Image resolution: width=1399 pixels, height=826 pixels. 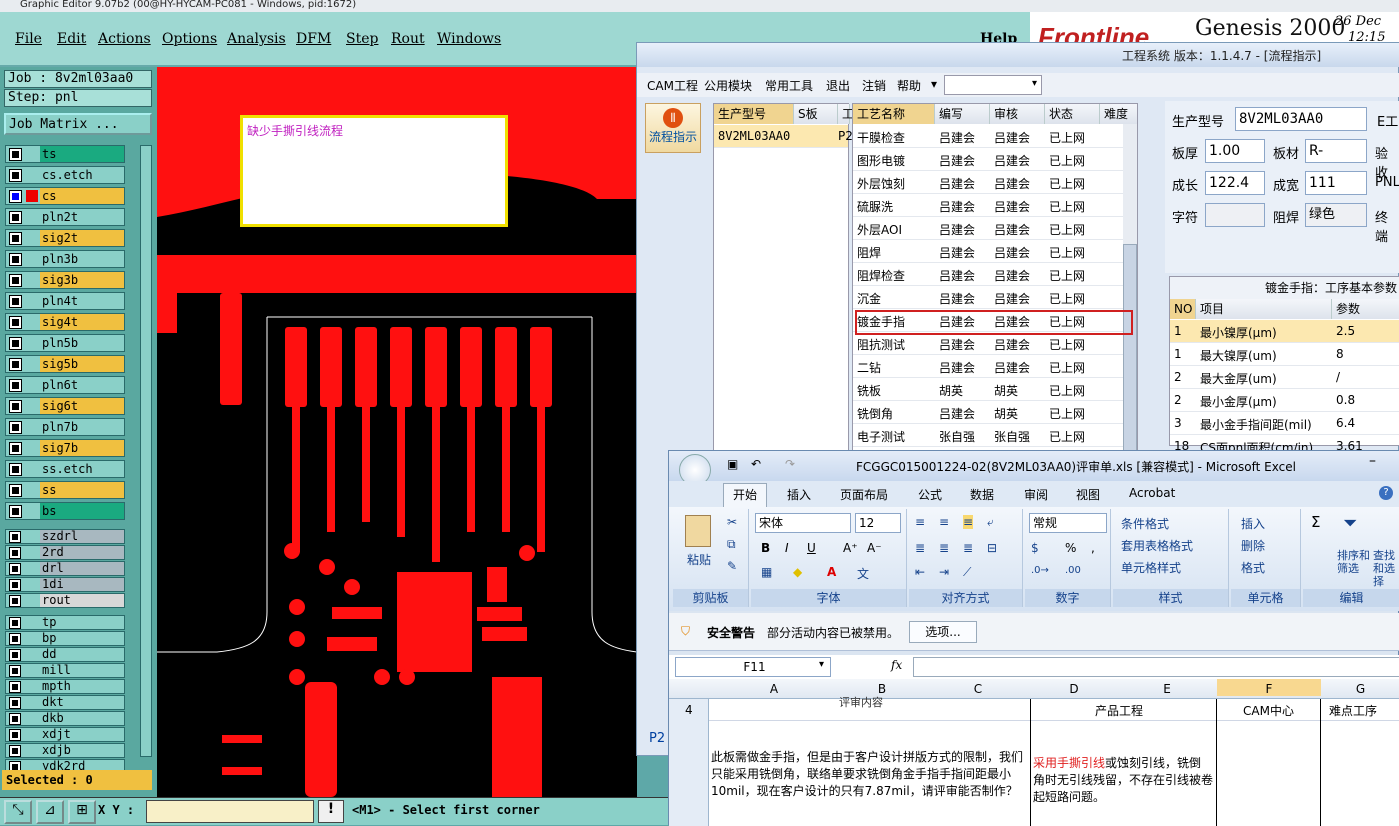 I want to click on layer-row: pln2t, so click(x=65, y=217).